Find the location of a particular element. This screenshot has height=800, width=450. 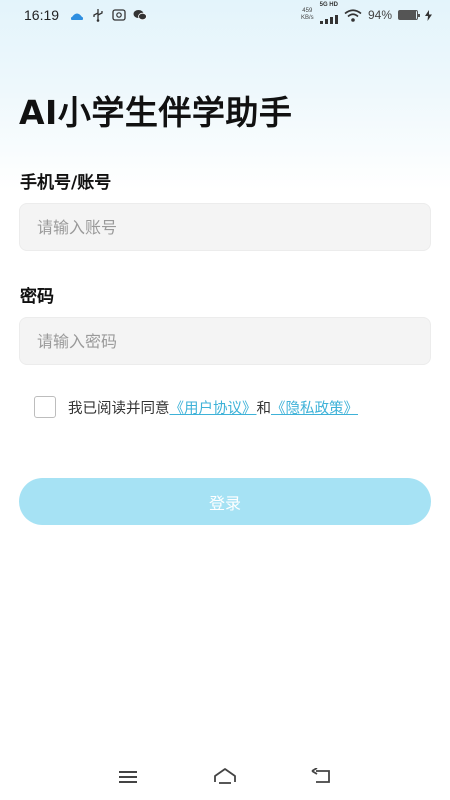

user-agreement-link: 《用户协议》 is located at coordinates (213, 407).